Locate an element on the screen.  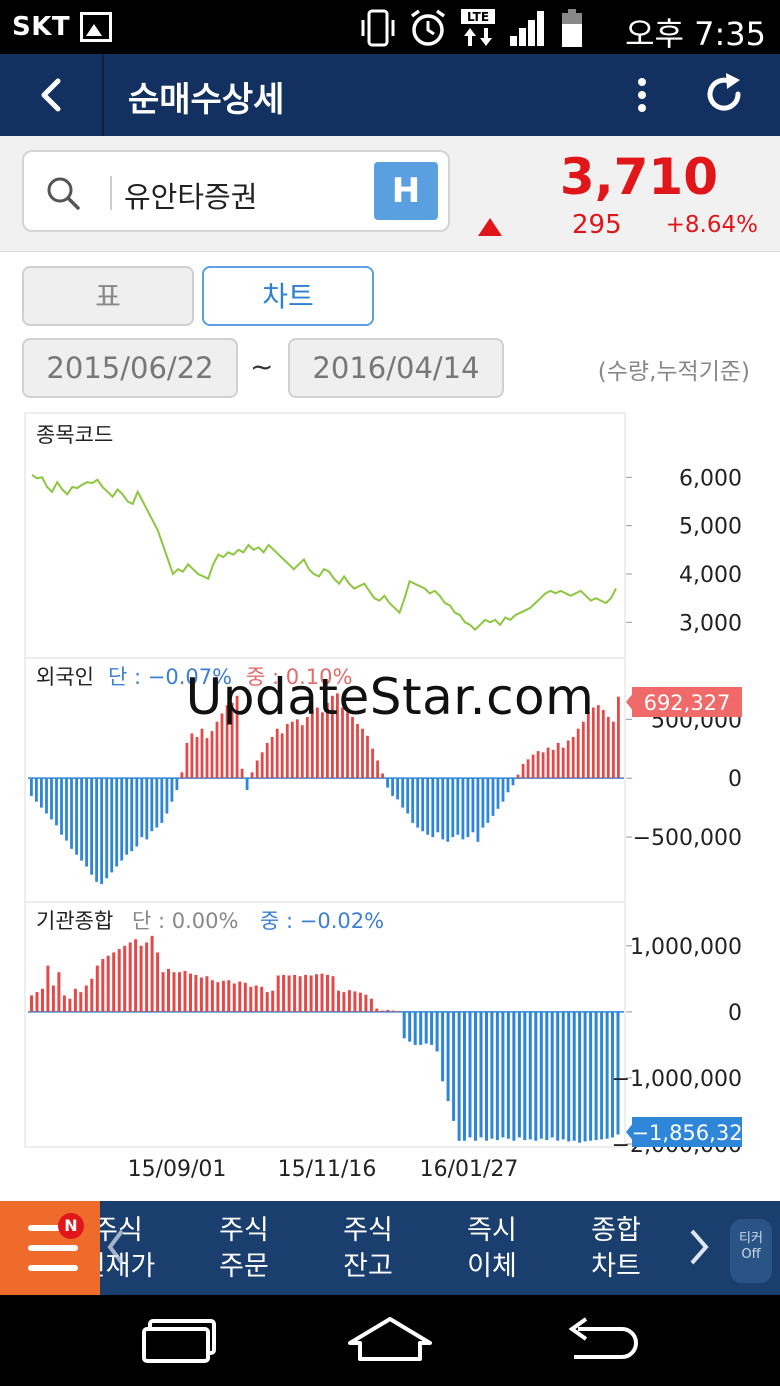
more-menu-button is located at coordinates (642, 95).